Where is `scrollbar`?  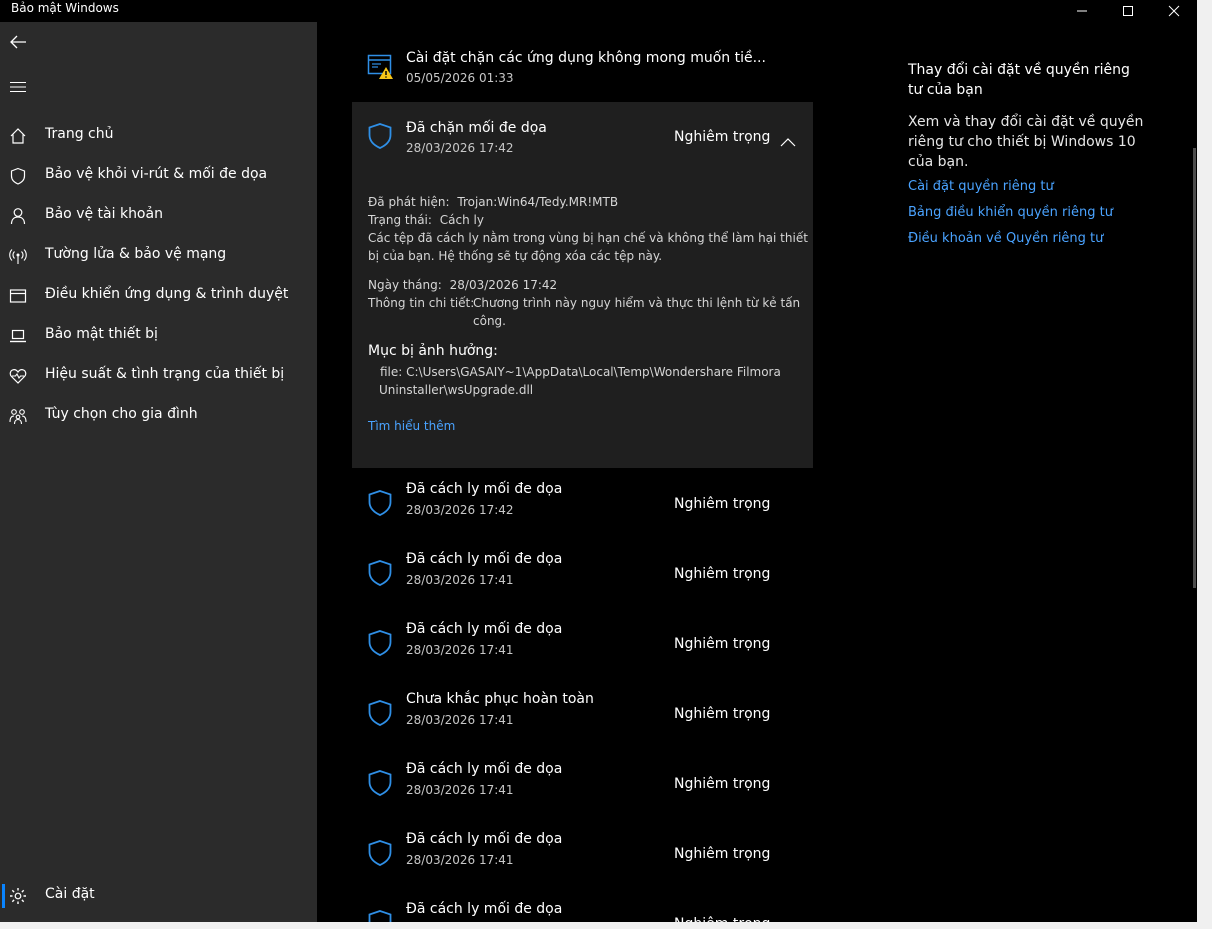
scrollbar is located at coordinates (1194, 368).